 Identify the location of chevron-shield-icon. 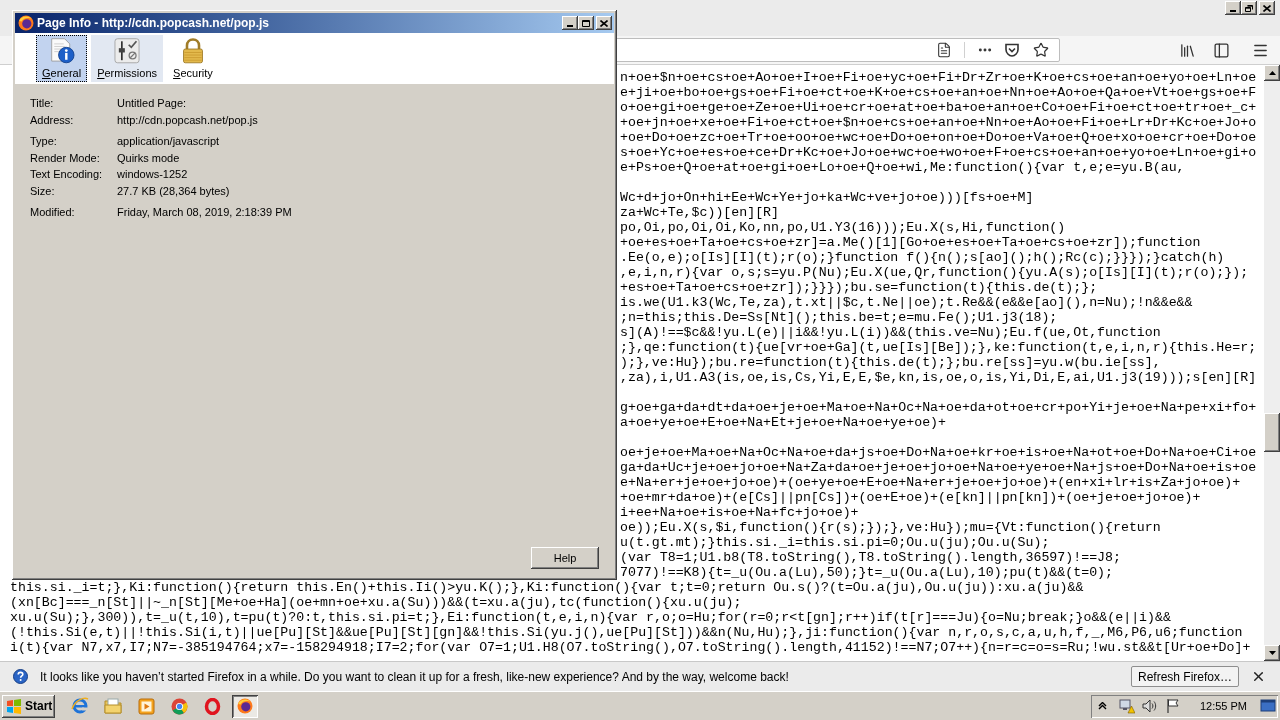
(1012, 50).